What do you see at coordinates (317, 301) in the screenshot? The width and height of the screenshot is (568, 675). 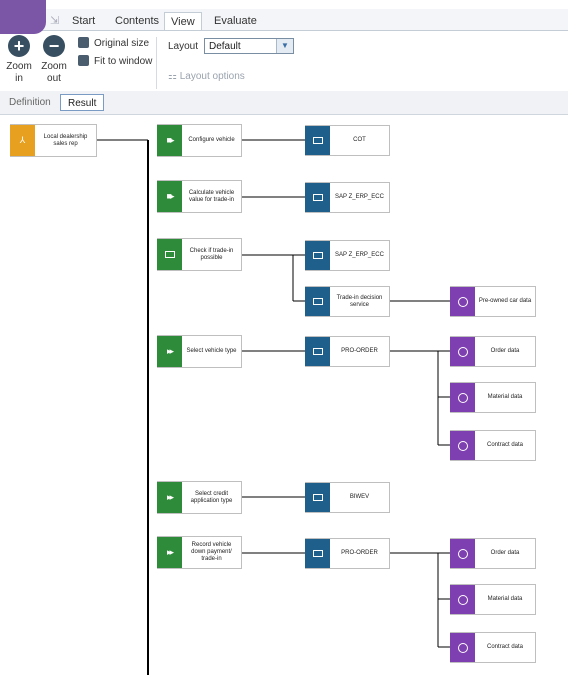 I see `service-icon` at bounding box center [317, 301].